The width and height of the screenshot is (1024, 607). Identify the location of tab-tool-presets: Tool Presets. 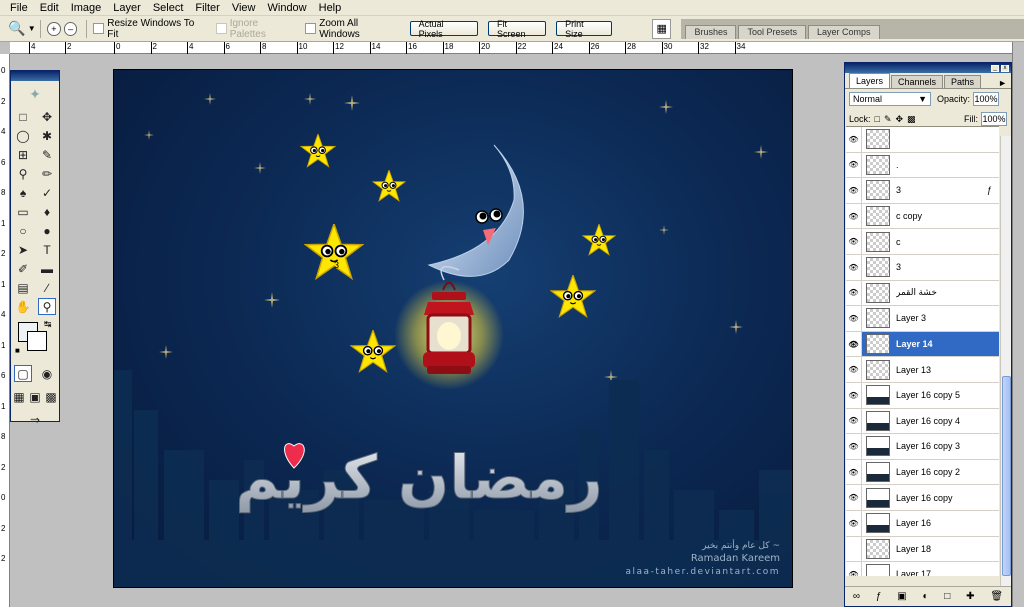
(772, 31).